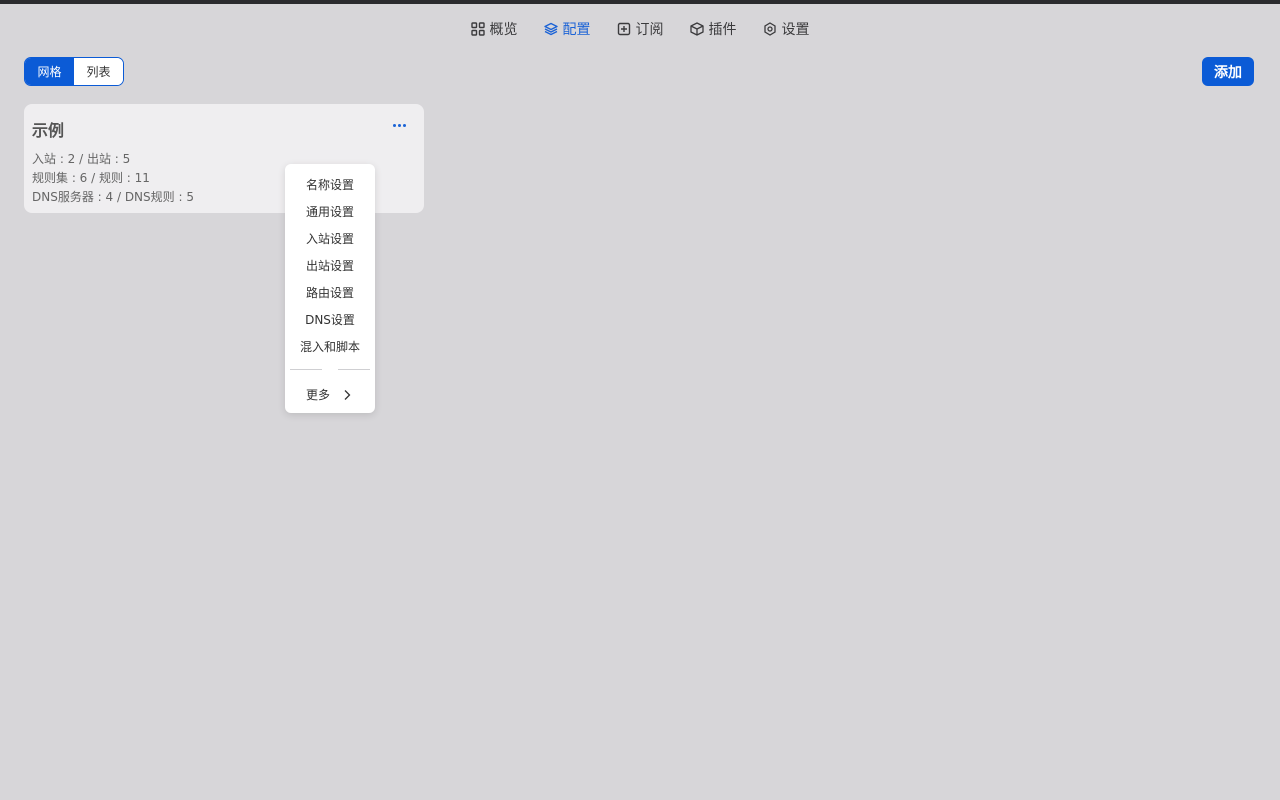 The image size is (1280, 800). What do you see at coordinates (330, 184) in the screenshot?
I see `menu-item-name-settings: 名称设置` at bounding box center [330, 184].